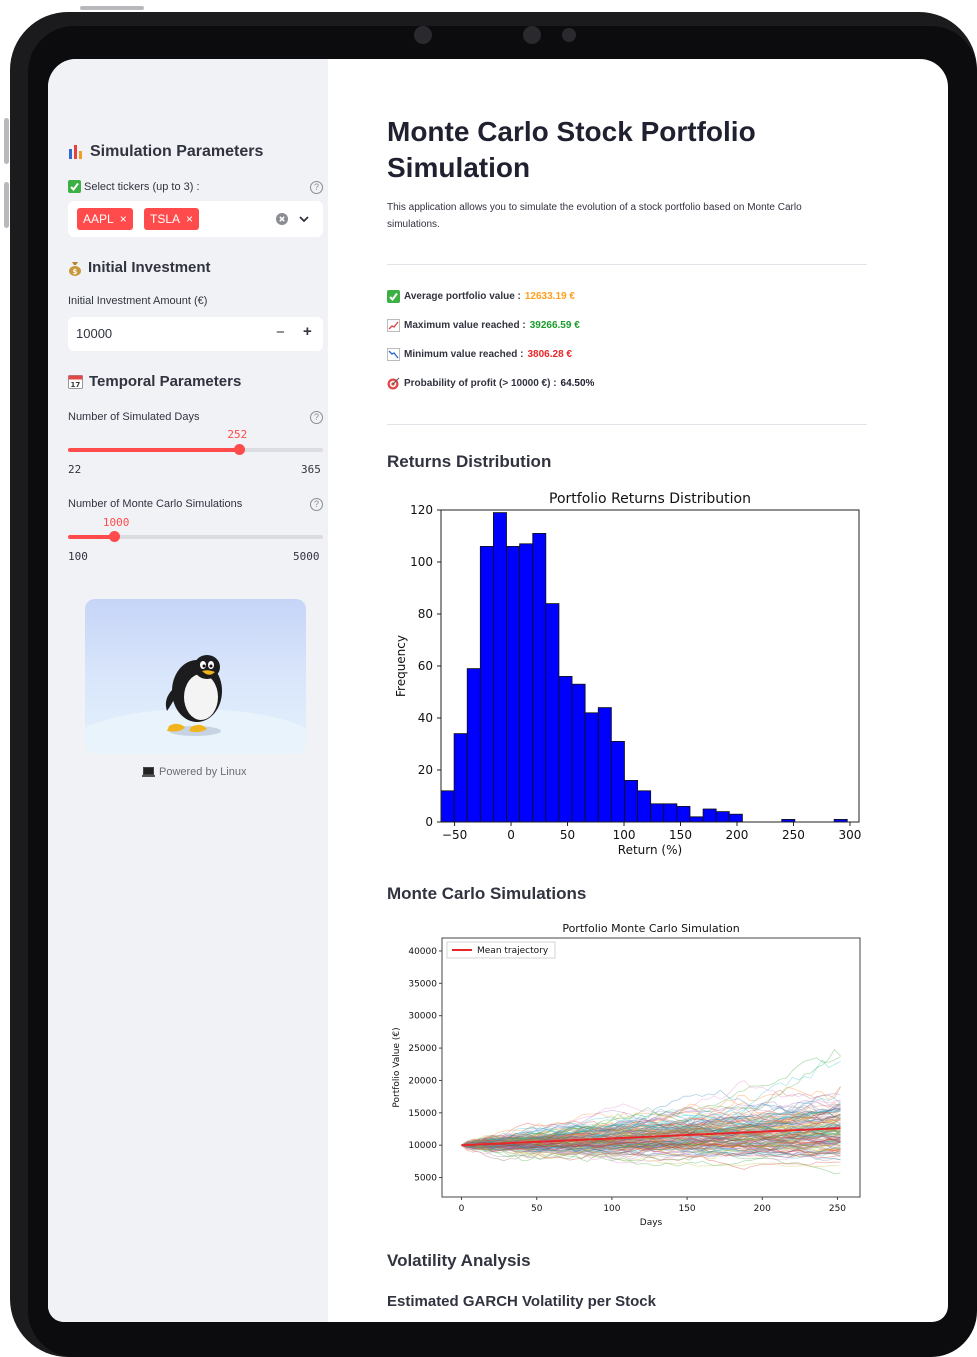 The width and height of the screenshot is (977, 1357). I want to click on stat-value: 64.50%, so click(577, 383).